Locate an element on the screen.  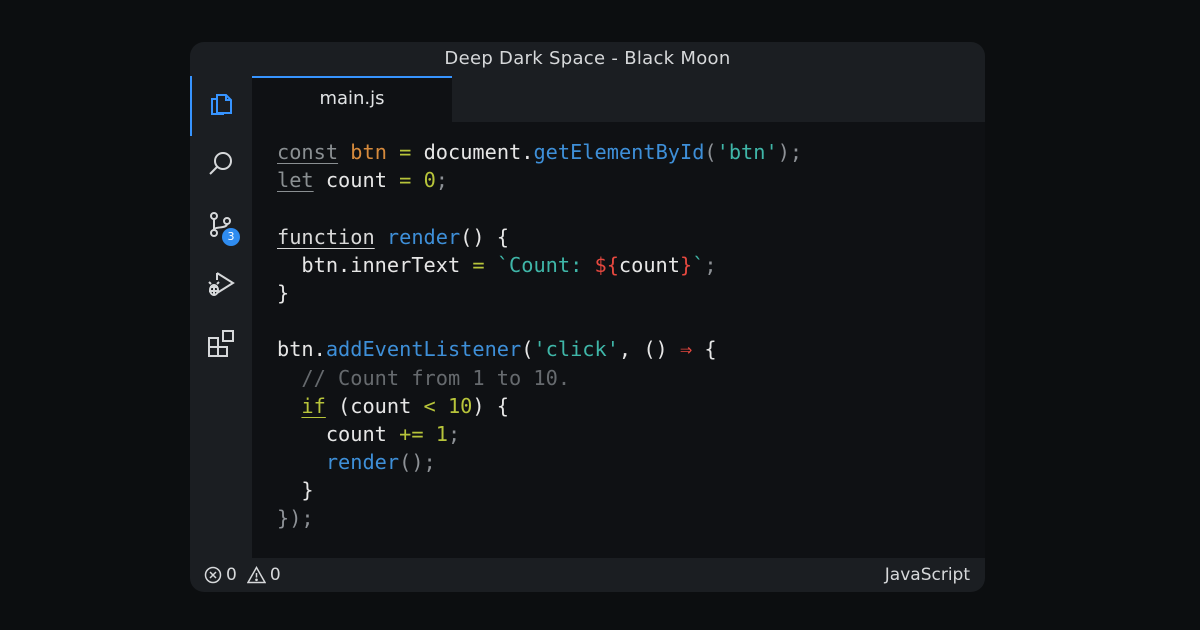
code-token: `Count: is located at coordinates (545, 264).